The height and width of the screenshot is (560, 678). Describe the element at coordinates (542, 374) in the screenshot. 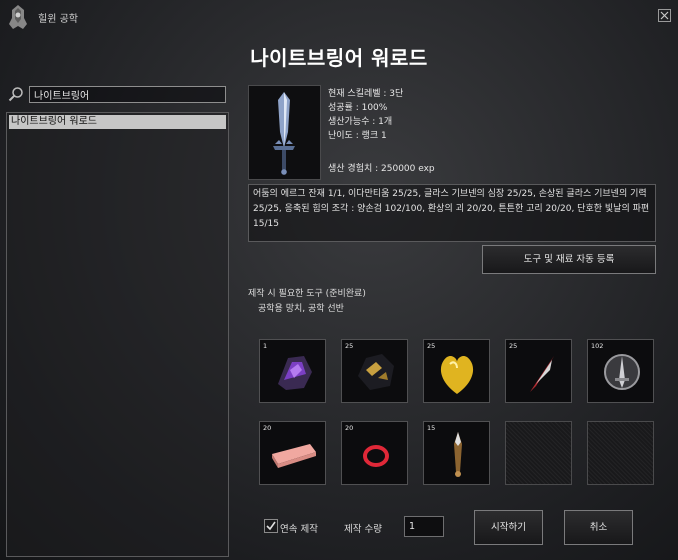

I see `red-feather-icon` at that location.